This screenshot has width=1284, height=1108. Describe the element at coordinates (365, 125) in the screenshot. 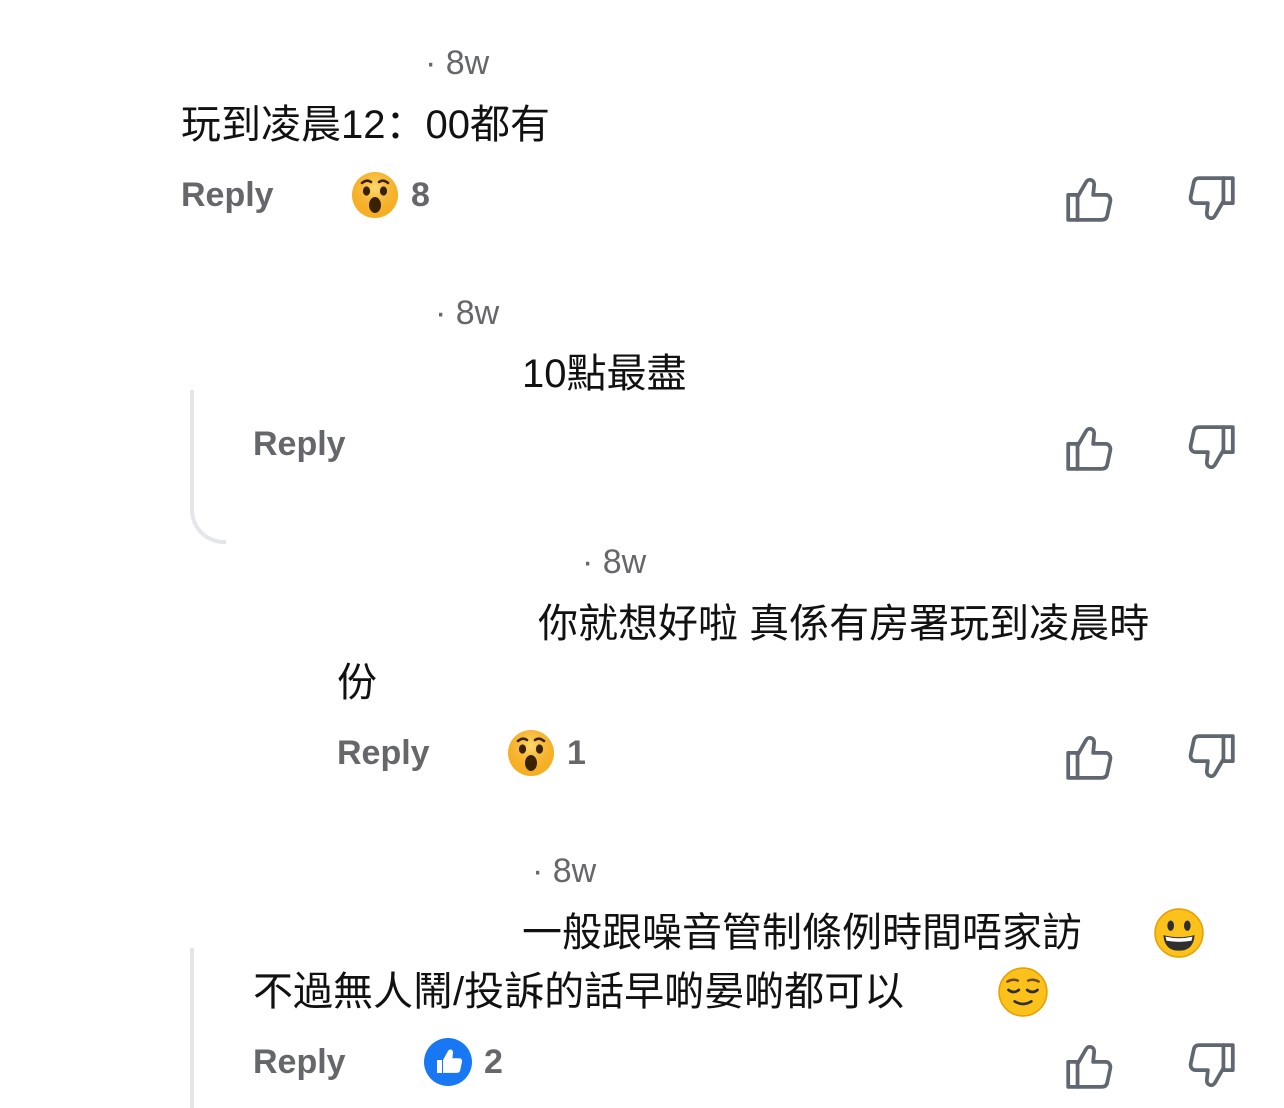

I see `comment-text: 玩到凌晨12：00都有` at that location.